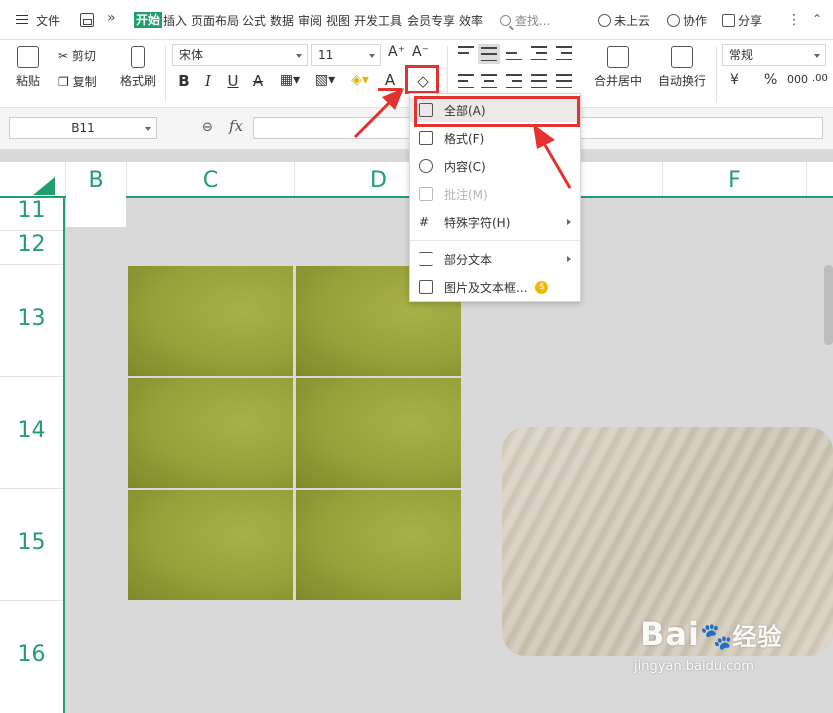 This screenshot has height=713, width=833. I want to click on fx-button: fx, so click(236, 126).